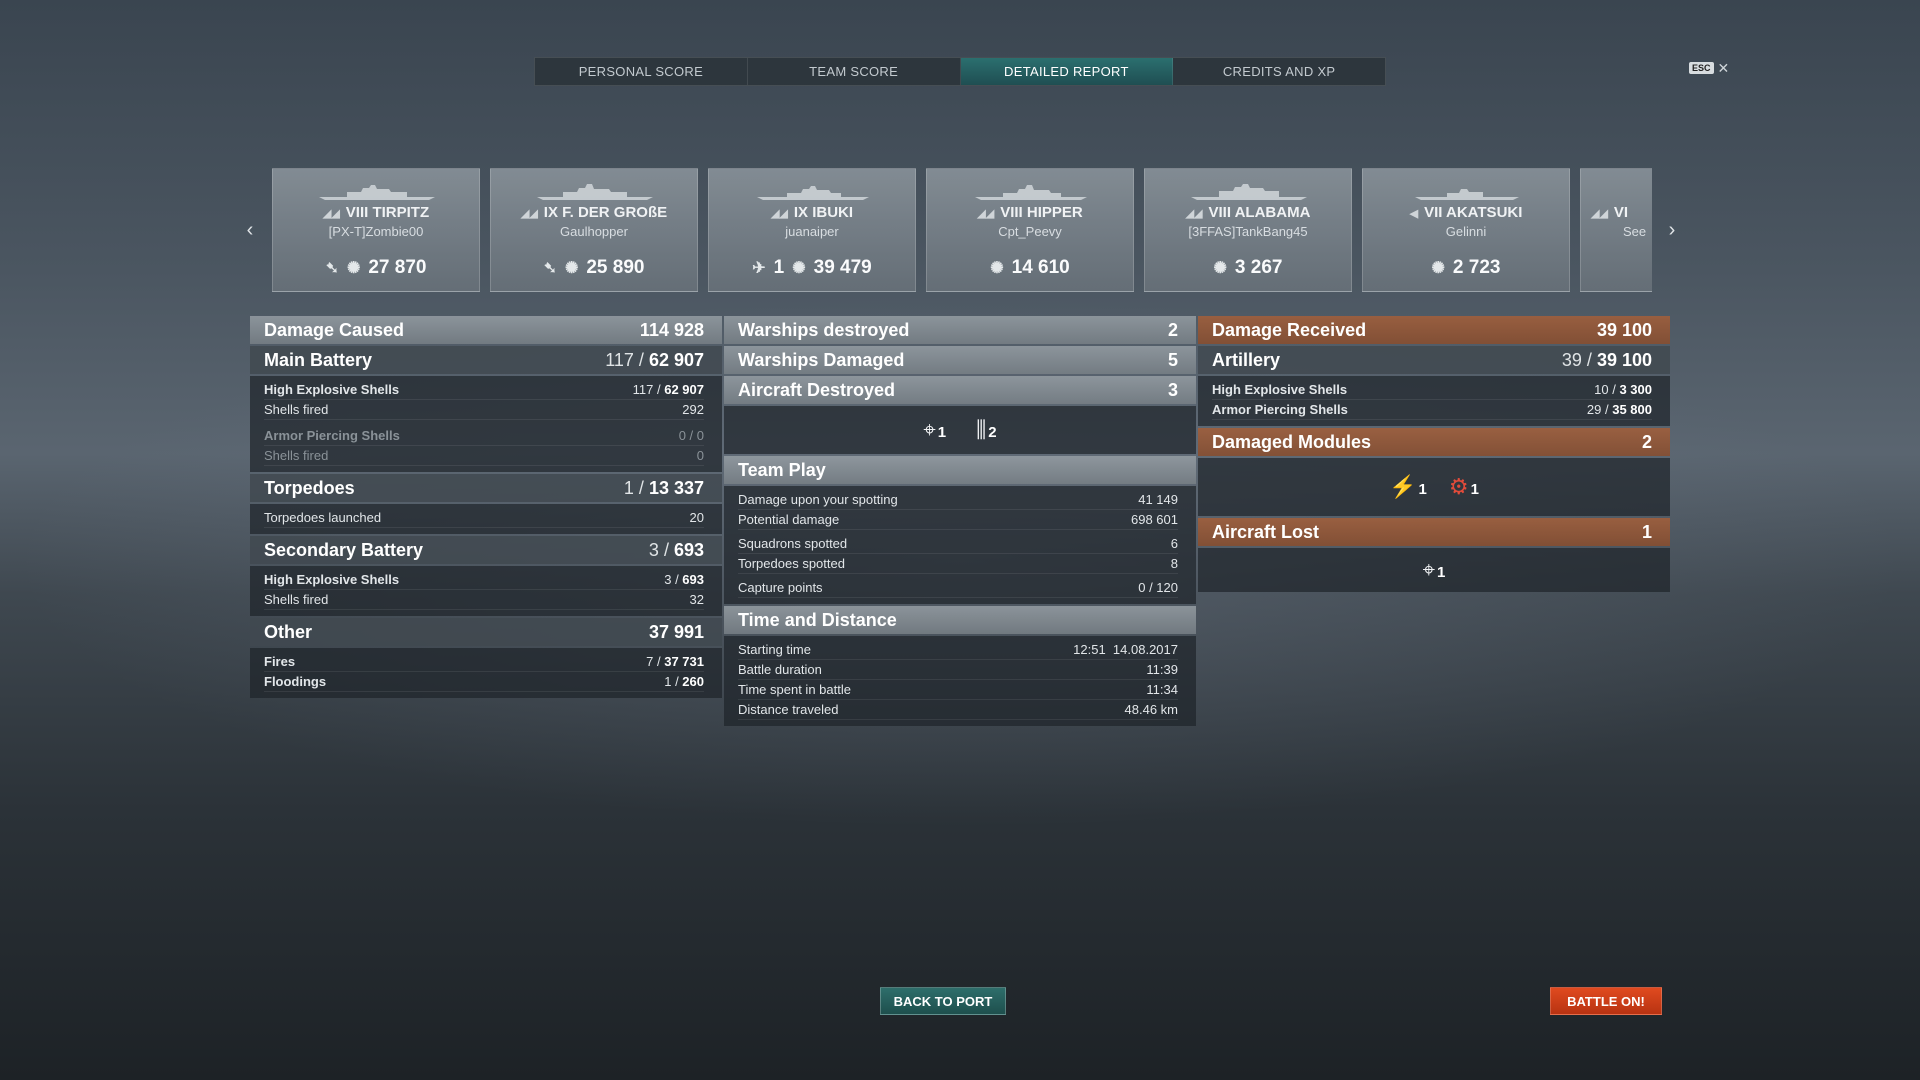 Image resolution: width=1920 pixels, height=1080 pixels. I want to click on aircraft-destroyed-details: ⌖ 1 ⫼ 2, so click(960, 430).